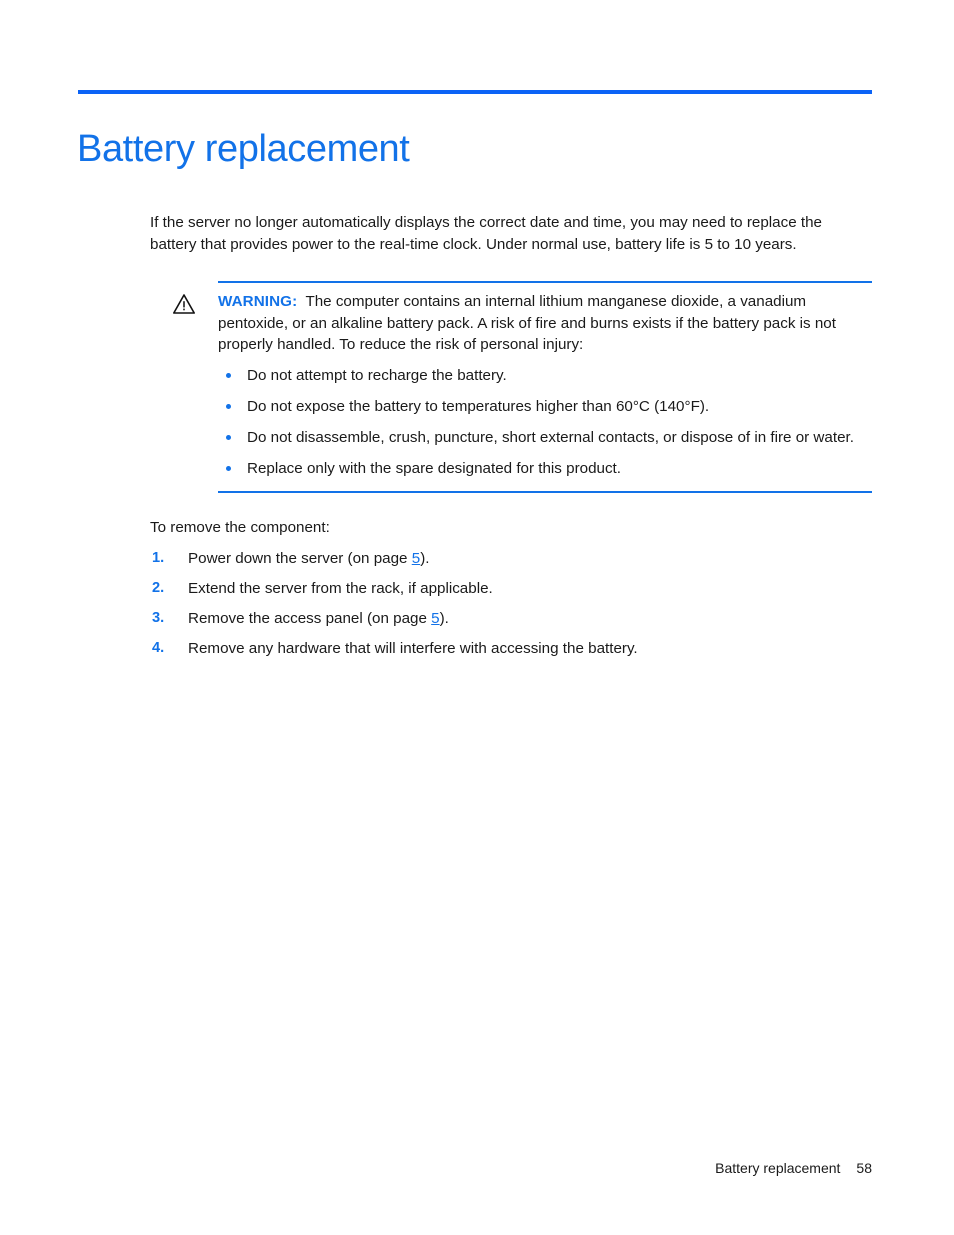  What do you see at coordinates (184, 304) in the screenshot?
I see `warning-triangle-icon` at bounding box center [184, 304].